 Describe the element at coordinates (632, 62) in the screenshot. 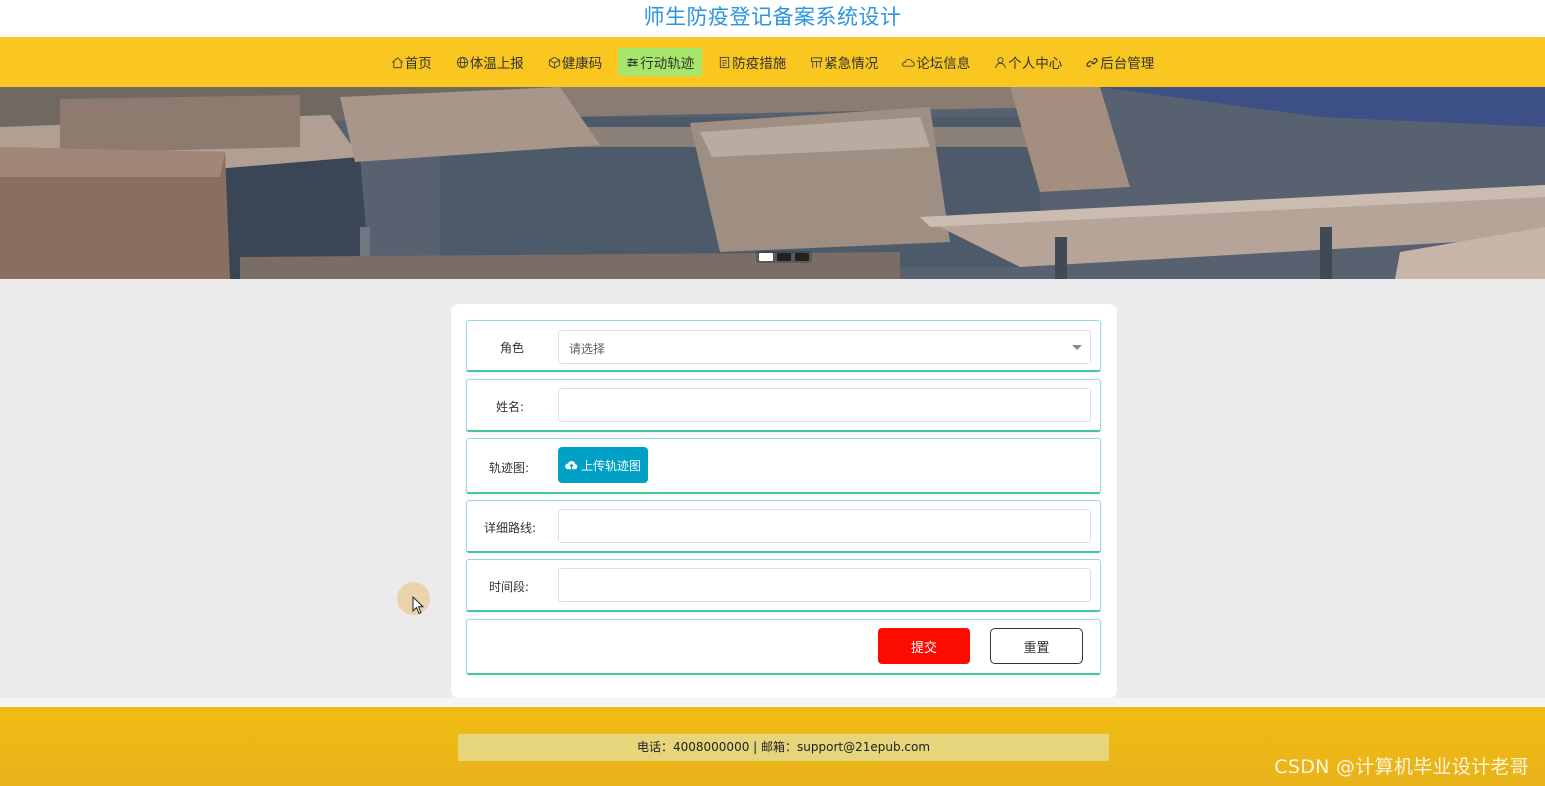

I see `sliders-icon` at that location.